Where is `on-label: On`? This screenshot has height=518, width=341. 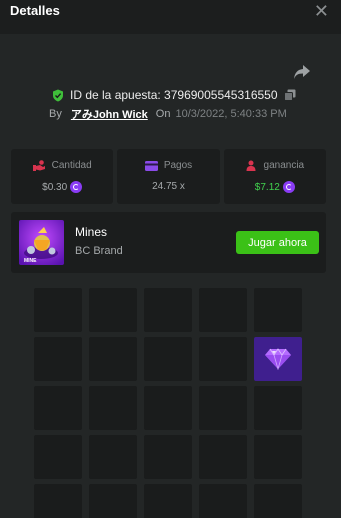 on-label: On is located at coordinates (163, 114).